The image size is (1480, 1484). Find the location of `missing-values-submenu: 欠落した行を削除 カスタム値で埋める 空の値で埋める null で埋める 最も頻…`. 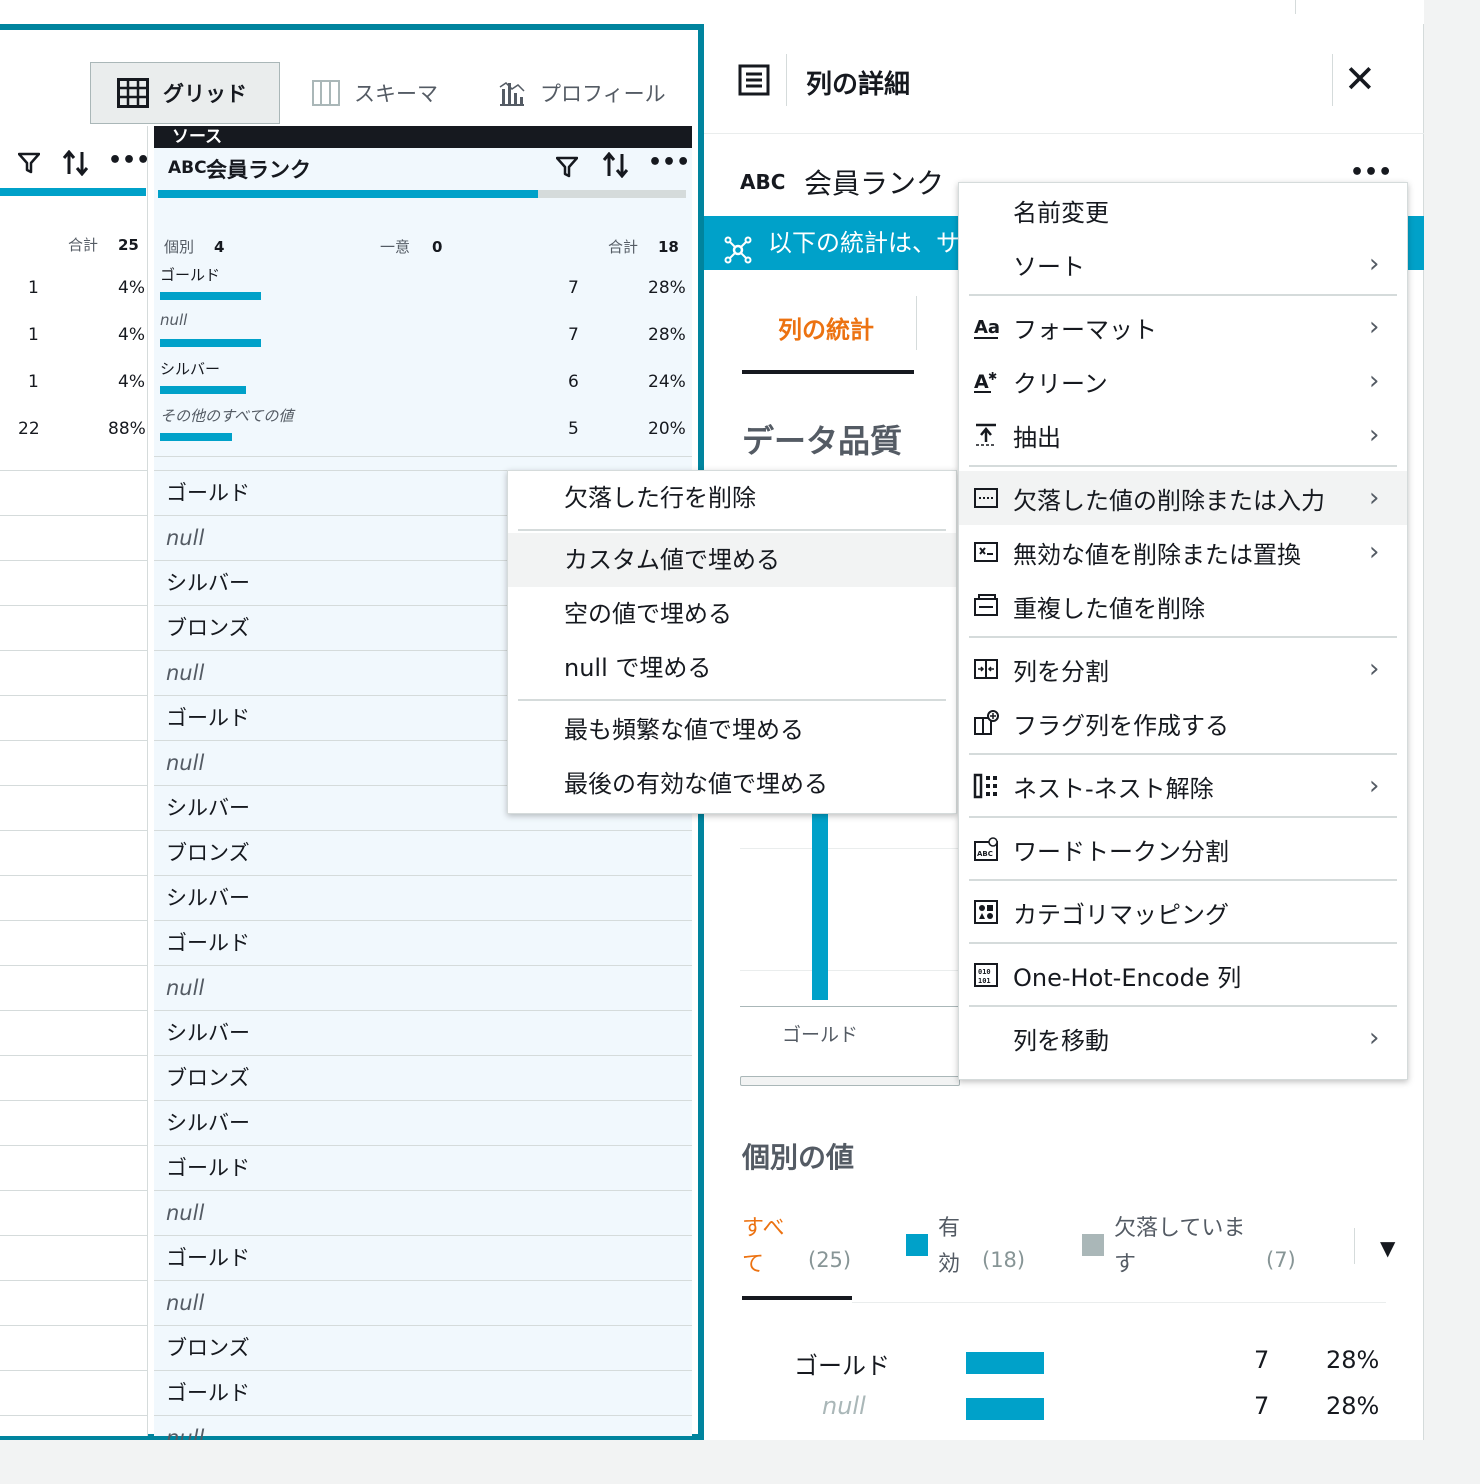

missing-values-submenu: 欠落した行を削除 カスタム値で埋める 空の値で埋める null で埋める 最も頻… is located at coordinates (732, 642).